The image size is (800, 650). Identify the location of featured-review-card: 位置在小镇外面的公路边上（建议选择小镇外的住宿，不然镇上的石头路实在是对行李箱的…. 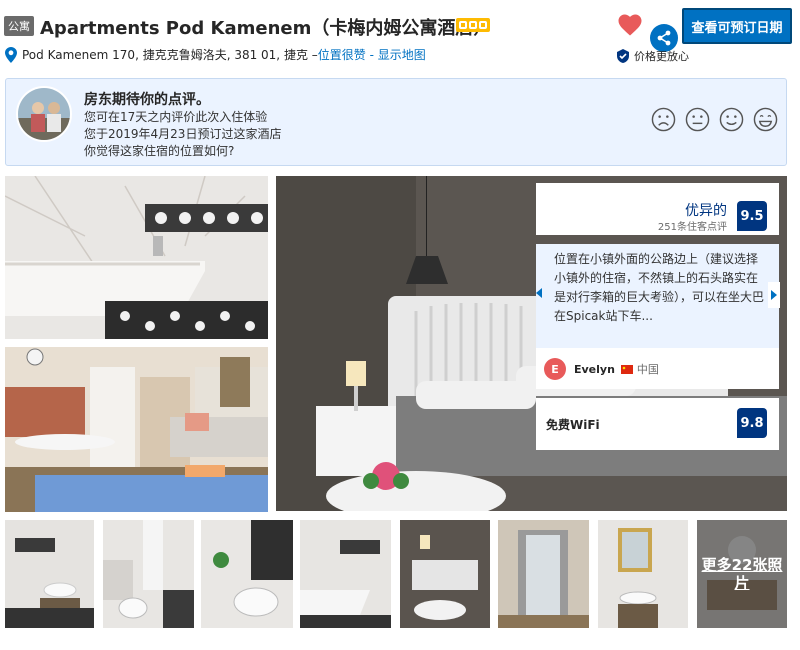
(657, 316).